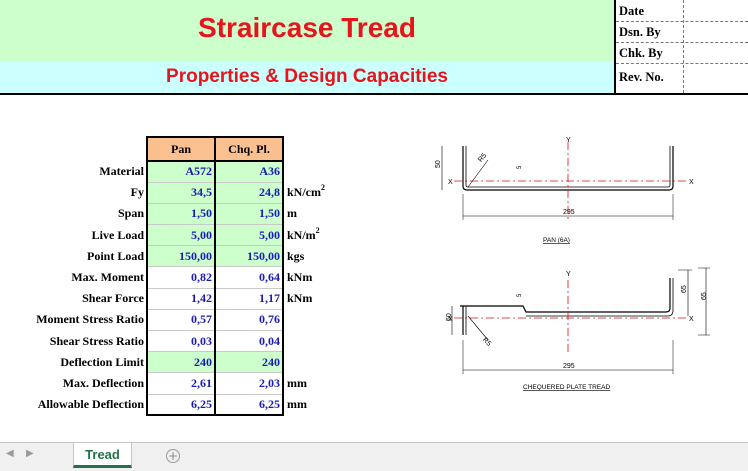 The width and height of the screenshot is (748, 471). What do you see at coordinates (568, 168) in the screenshot?
I see `pan-profile` at bounding box center [568, 168].